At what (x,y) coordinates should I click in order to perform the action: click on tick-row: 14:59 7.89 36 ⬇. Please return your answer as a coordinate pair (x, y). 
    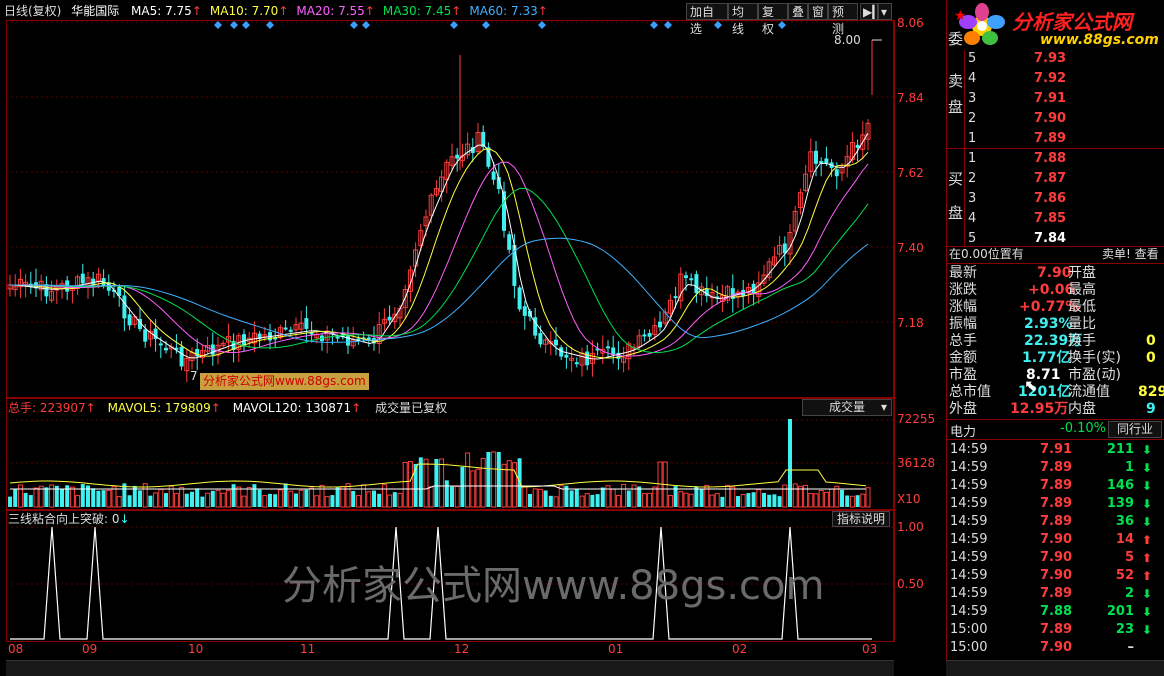
    Looking at the image, I should click on (1056, 522).